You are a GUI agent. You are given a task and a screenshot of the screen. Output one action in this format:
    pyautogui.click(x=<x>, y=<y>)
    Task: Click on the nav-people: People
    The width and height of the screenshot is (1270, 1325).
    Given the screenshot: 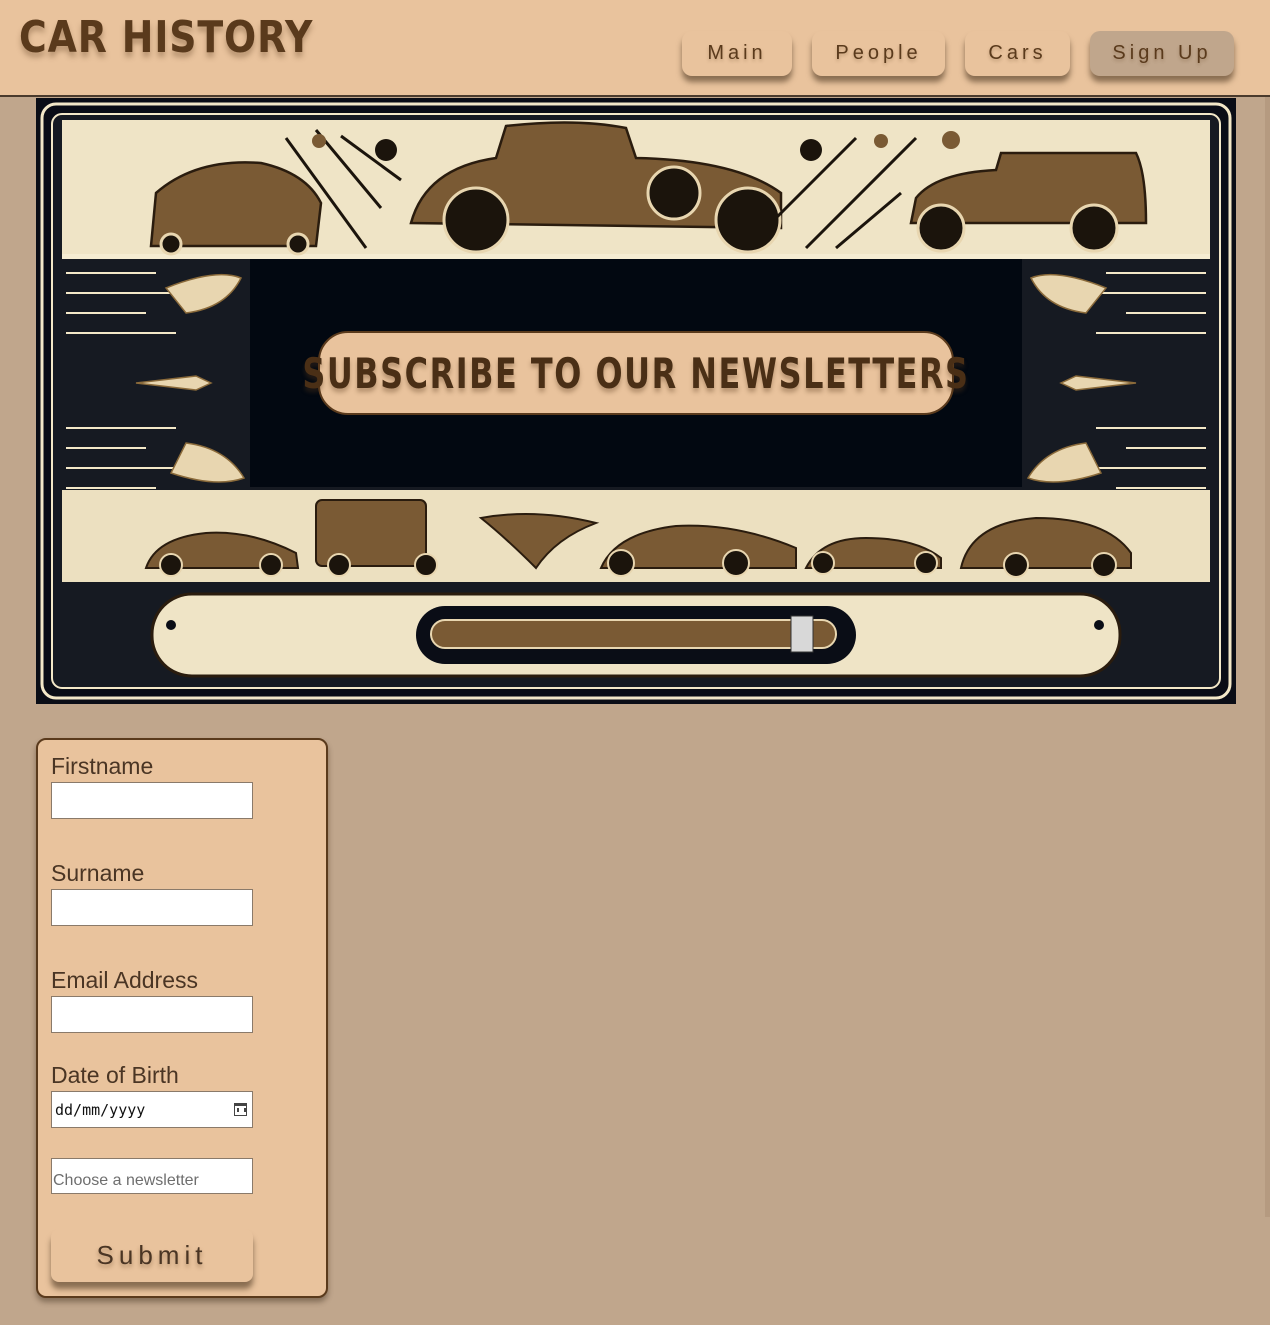 What is the action you would take?
    pyautogui.click(x=878, y=53)
    